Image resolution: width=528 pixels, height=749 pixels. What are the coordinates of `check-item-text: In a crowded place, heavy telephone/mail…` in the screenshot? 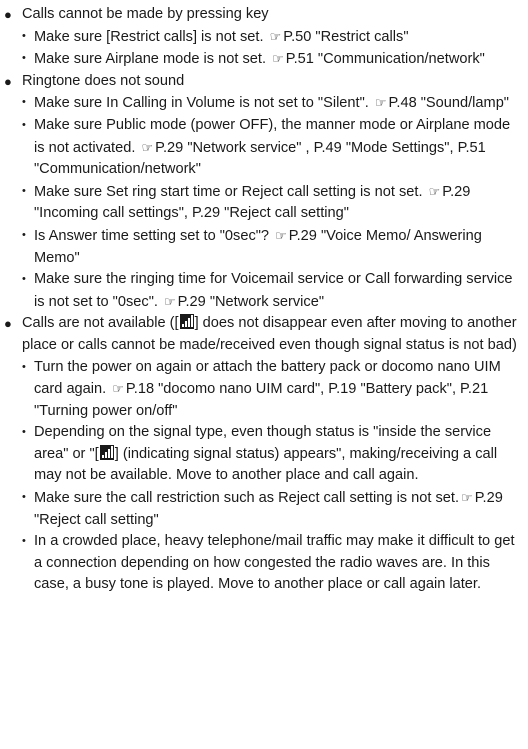 It's located at (277, 563).